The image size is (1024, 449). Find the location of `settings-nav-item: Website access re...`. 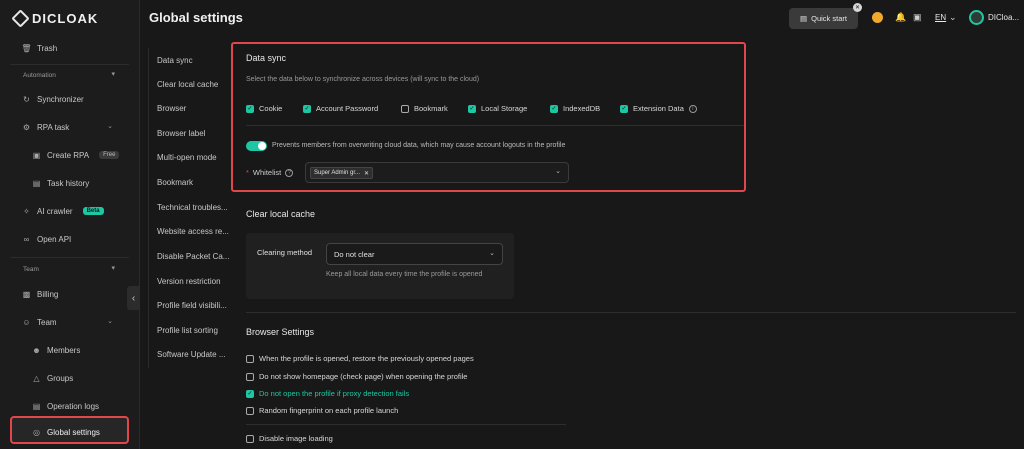

settings-nav-item: Website access re... is located at coordinates (194, 231).